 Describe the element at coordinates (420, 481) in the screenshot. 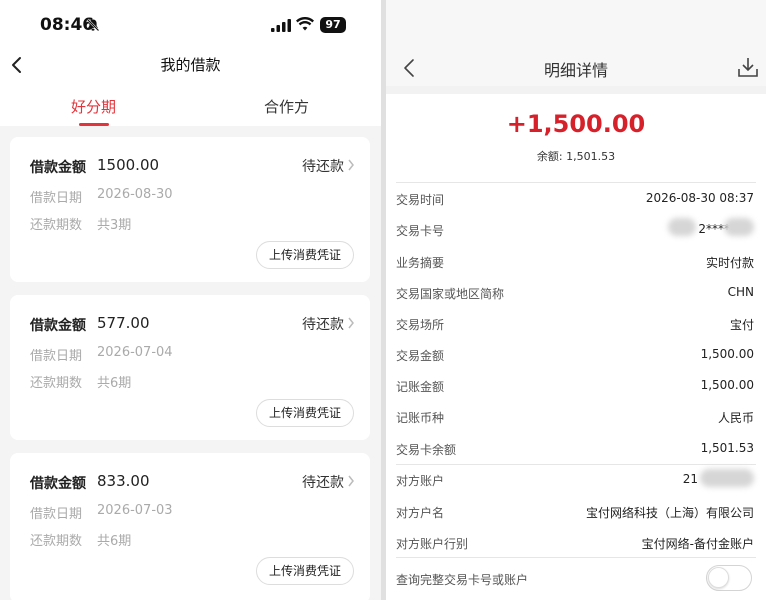

I see `detail-key: 对方账户` at that location.